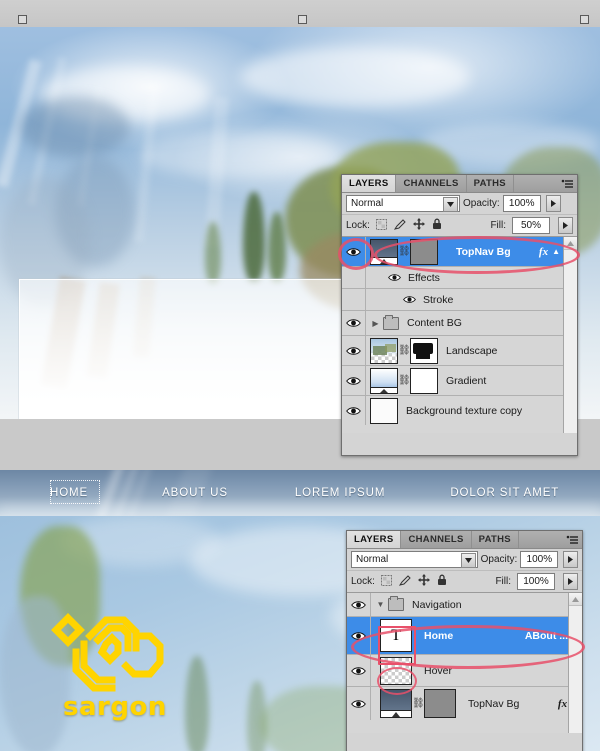 The width and height of the screenshot is (600, 751). Describe the element at coordinates (553, 203) in the screenshot. I see `opacity-slider-arrow-top` at that location.